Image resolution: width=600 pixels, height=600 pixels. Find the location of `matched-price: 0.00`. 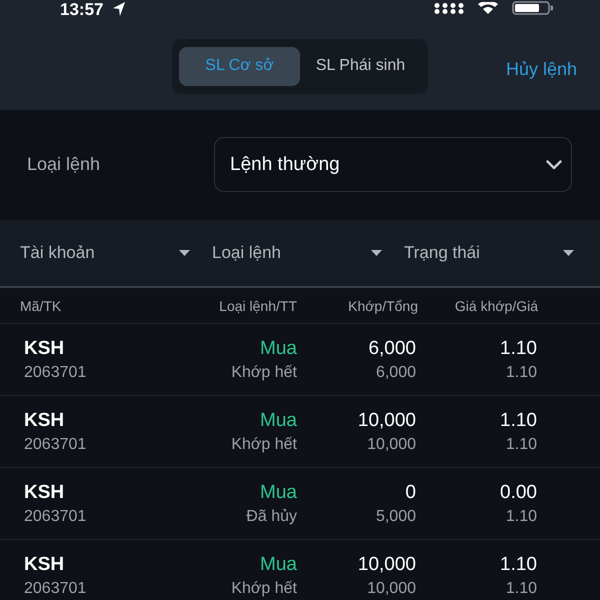

matched-price: 0.00 is located at coordinates (518, 493).